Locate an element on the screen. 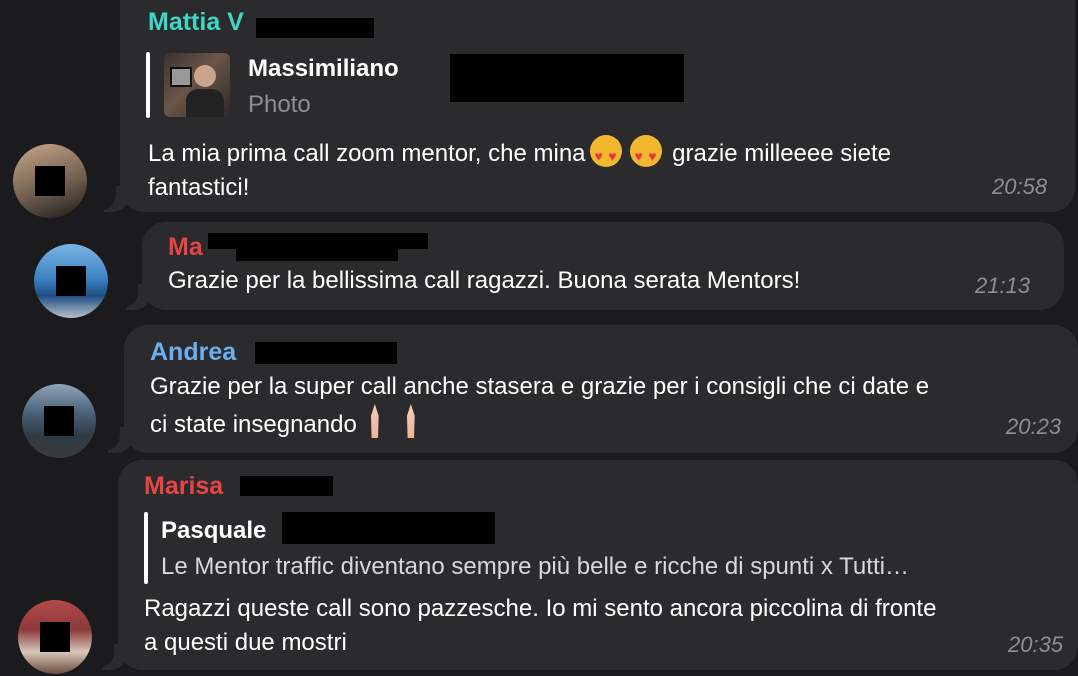 Image resolution: width=1078 pixels, height=676 pixels. sender-name: Mattia V is located at coordinates (196, 22).